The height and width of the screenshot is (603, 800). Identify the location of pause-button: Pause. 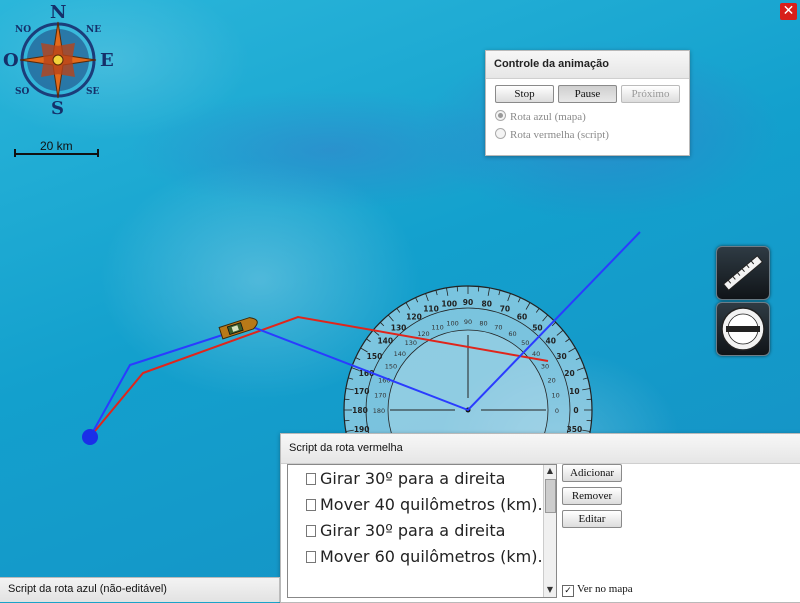
(587, 94).